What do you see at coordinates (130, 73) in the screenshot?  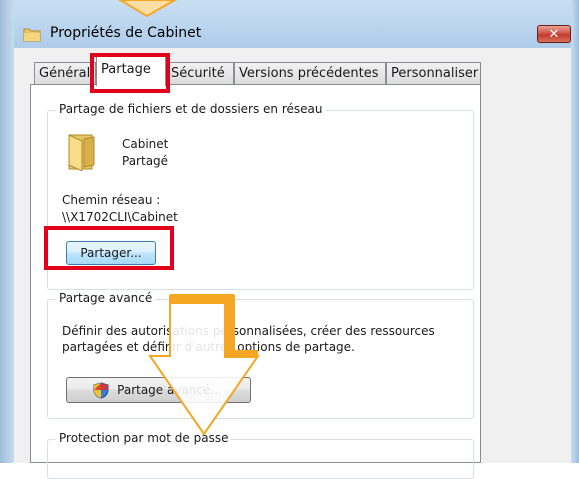 I see `highlight-sharing-tab` at bounding box center [130, 73].